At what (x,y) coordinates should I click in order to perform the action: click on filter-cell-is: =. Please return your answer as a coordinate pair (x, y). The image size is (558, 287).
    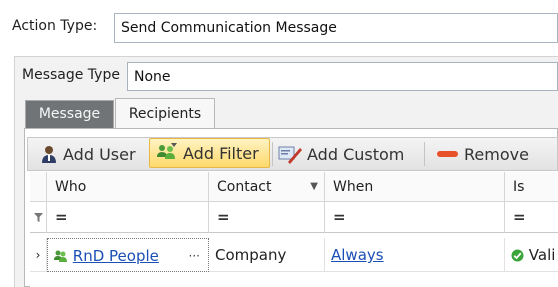
    Looking at the image, I should click on (531, 217).